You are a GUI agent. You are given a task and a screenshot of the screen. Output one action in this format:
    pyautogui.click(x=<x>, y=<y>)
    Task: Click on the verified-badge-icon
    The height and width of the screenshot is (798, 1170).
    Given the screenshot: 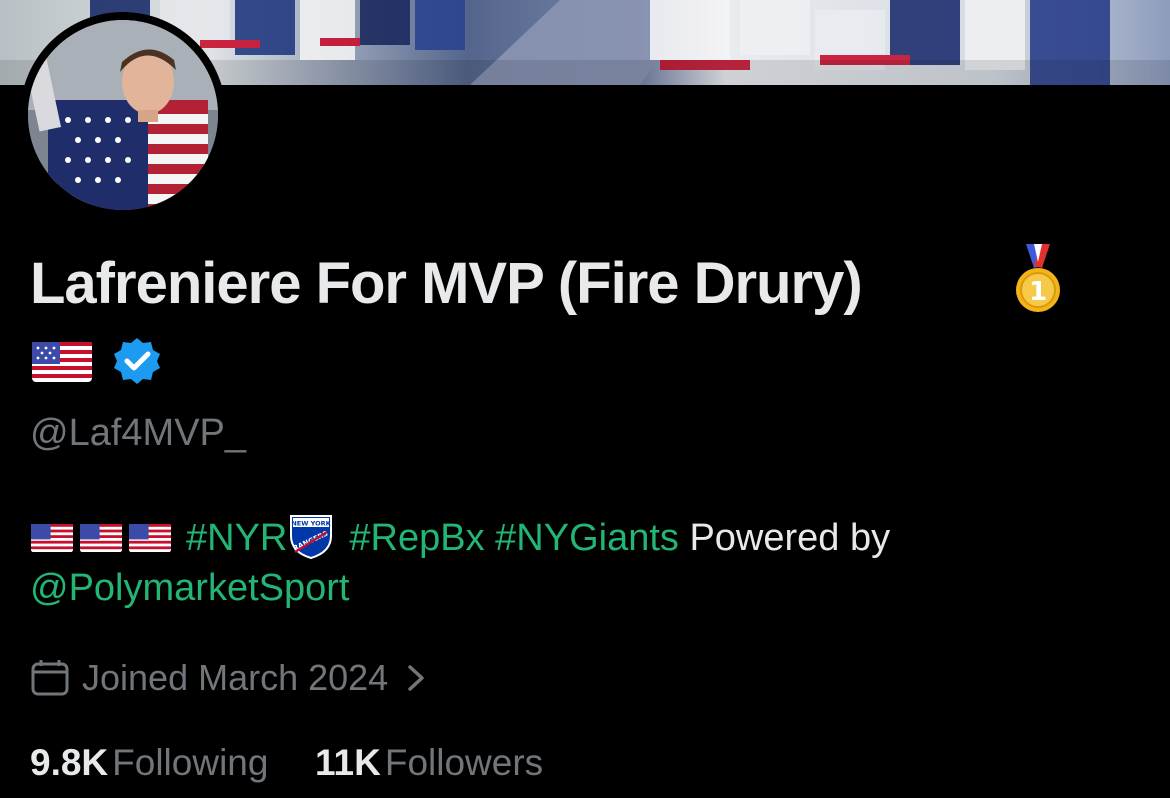 What is the action you would take?
    pyautogui.click(x=137, y=361)
    